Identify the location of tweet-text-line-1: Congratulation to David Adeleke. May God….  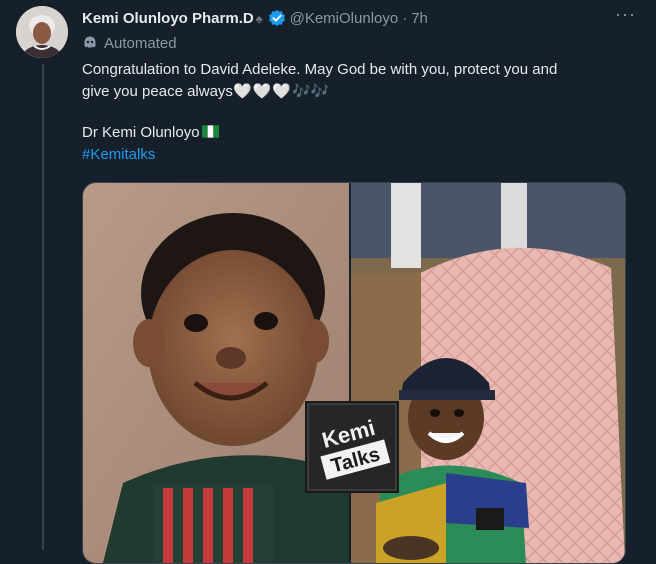
(320, 69).